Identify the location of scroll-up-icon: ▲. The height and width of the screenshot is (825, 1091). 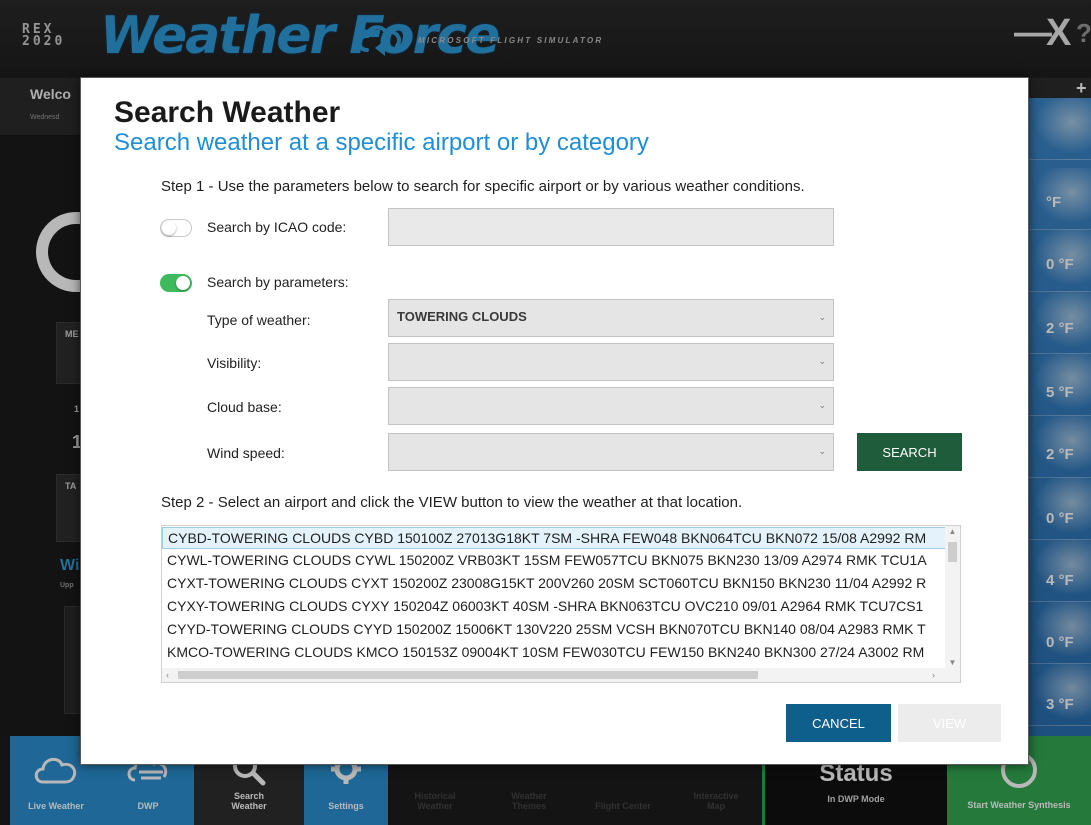
(952, 531).